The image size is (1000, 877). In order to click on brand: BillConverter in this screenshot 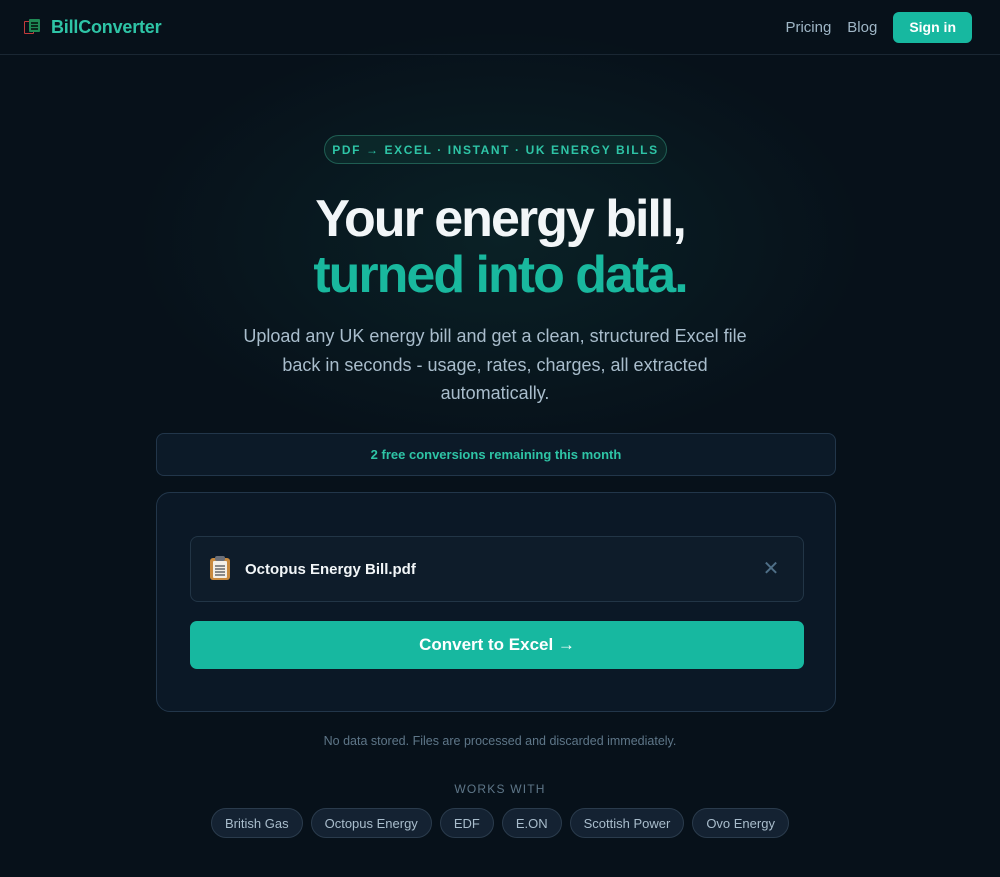, I will do `click(93, 27)`.